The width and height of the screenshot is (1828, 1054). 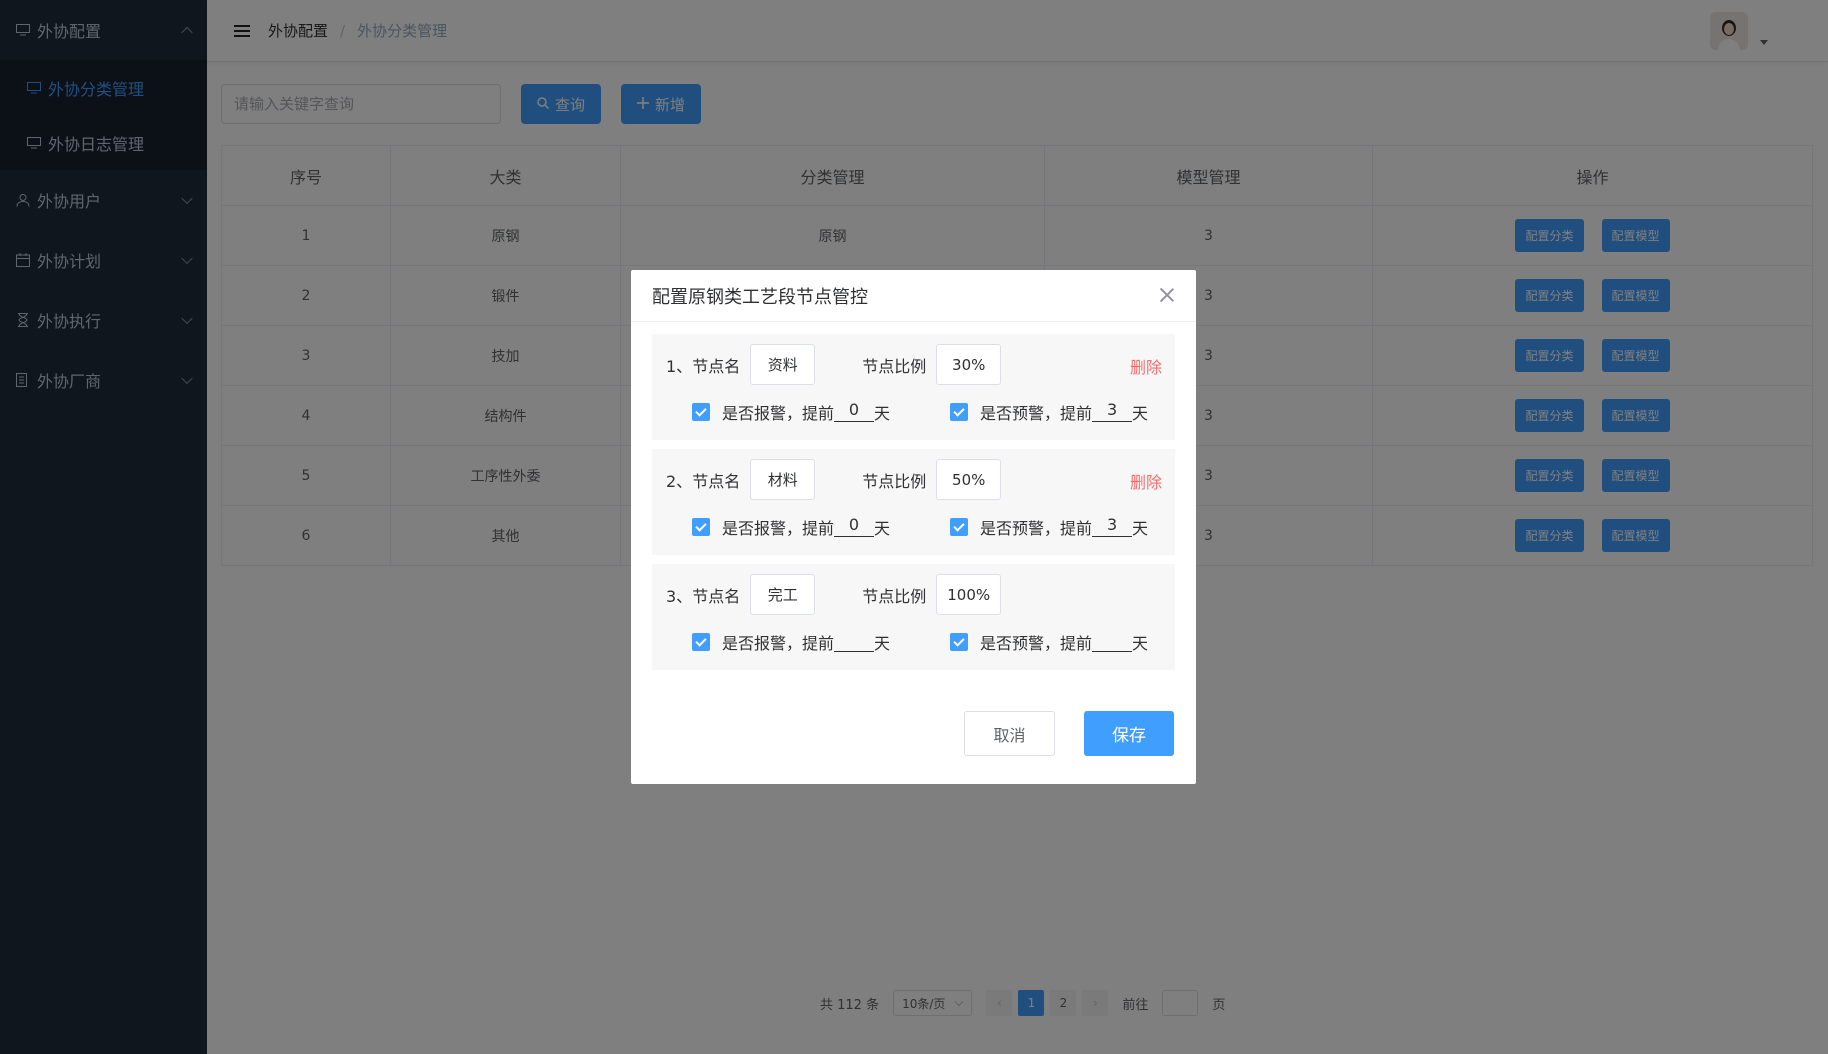 What do you see at coordinates (913, 296) in the screenshot?
I see `dialog-header: 配置原钢类工艺段节点管控` at bounding box center [913, 296].